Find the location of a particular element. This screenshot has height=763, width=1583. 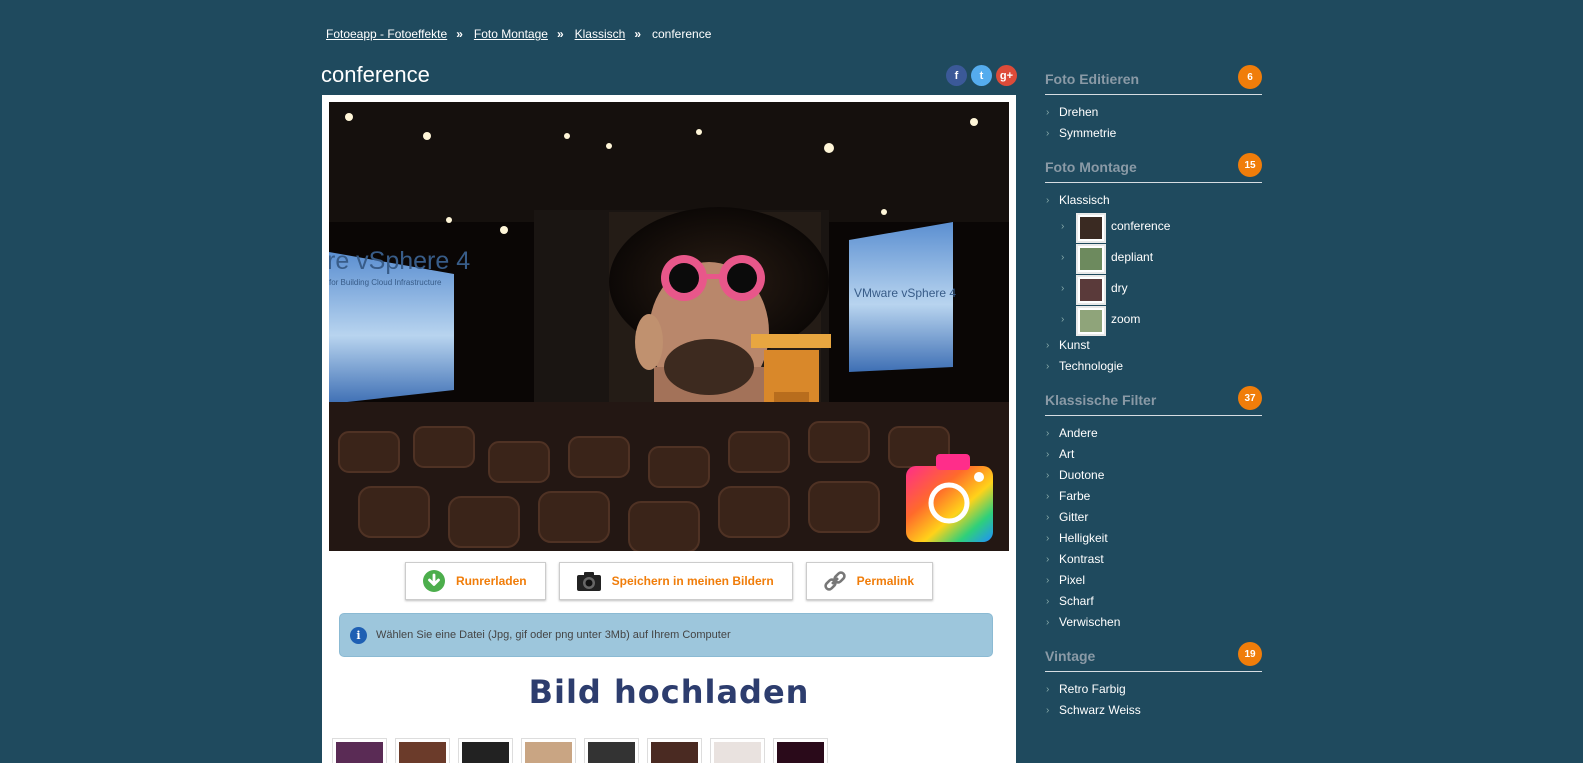

sidebar-subitem-zoom: zoom is located at coordinates (1153, 320).